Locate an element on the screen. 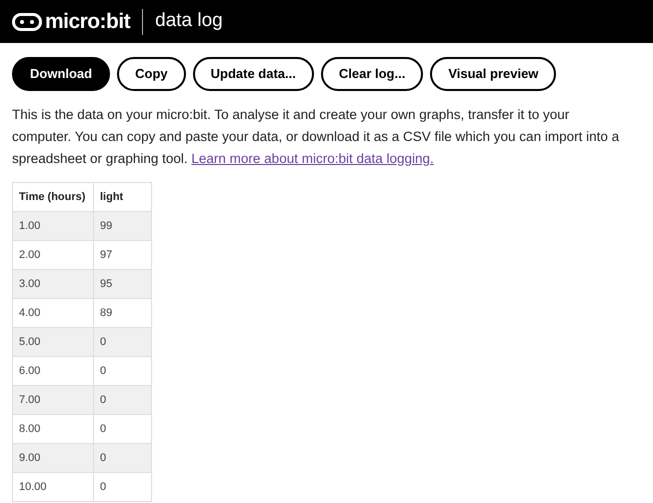 This screenshot has height=503, width=653. logo-icon is located at coordinates (27, 21).